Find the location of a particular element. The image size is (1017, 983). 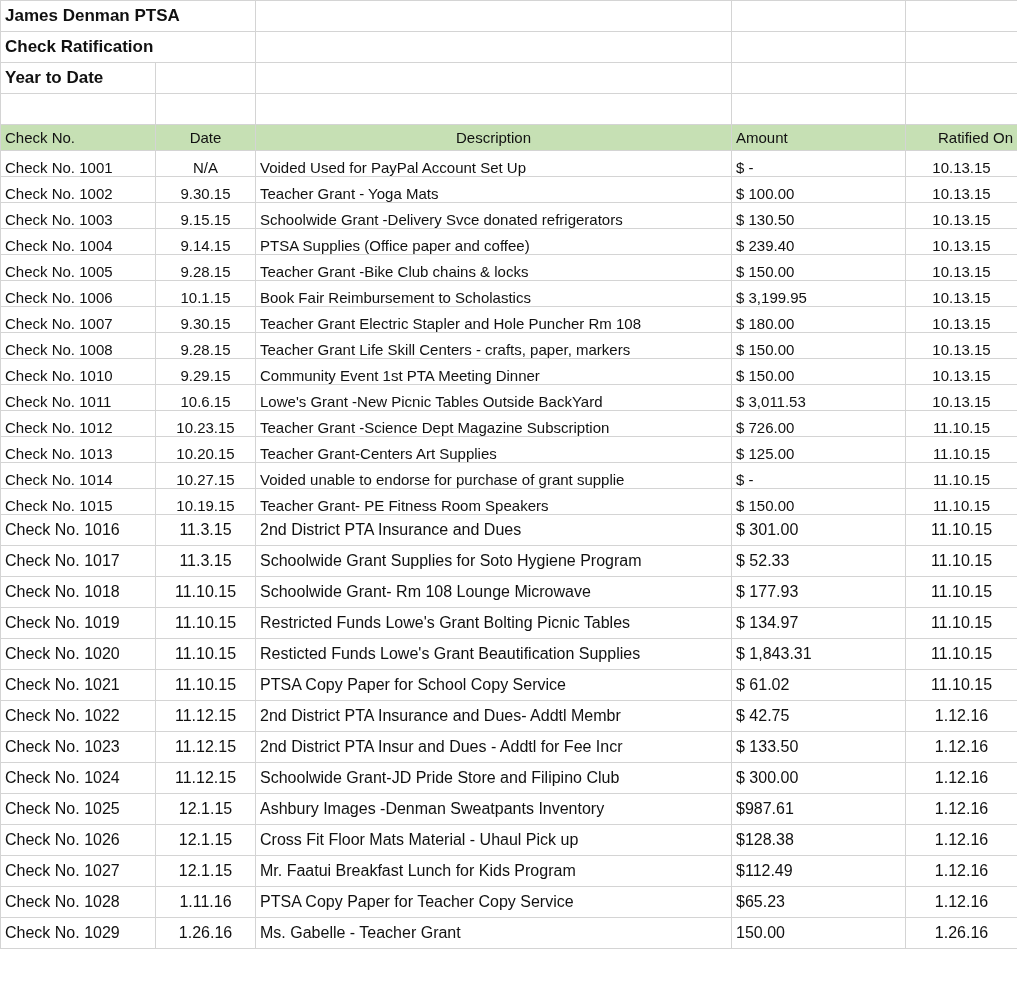

description-cell: Teacher Grant - Yoga Mats is located at coordinates (349, 193).